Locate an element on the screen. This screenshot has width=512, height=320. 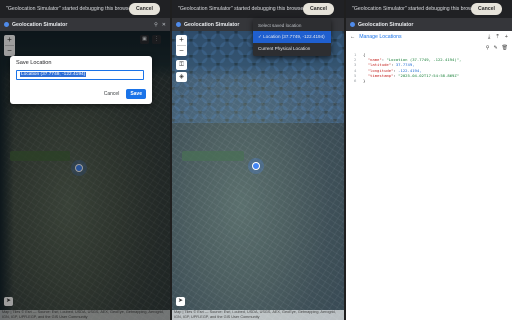
pin-icon: ⚲ is located at coordinates (156, 25).